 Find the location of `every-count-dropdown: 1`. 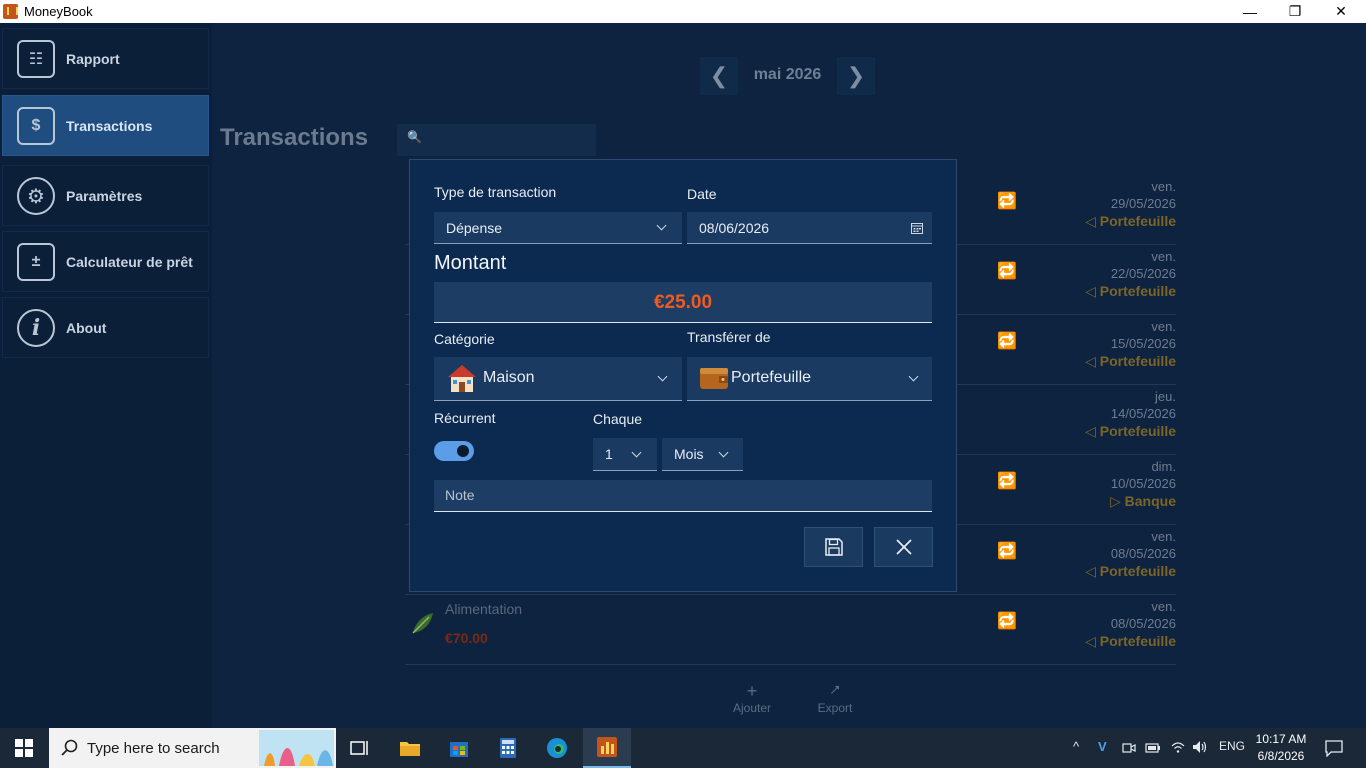

every-count-dropdown: 1 is located at coordinates (625, 454).